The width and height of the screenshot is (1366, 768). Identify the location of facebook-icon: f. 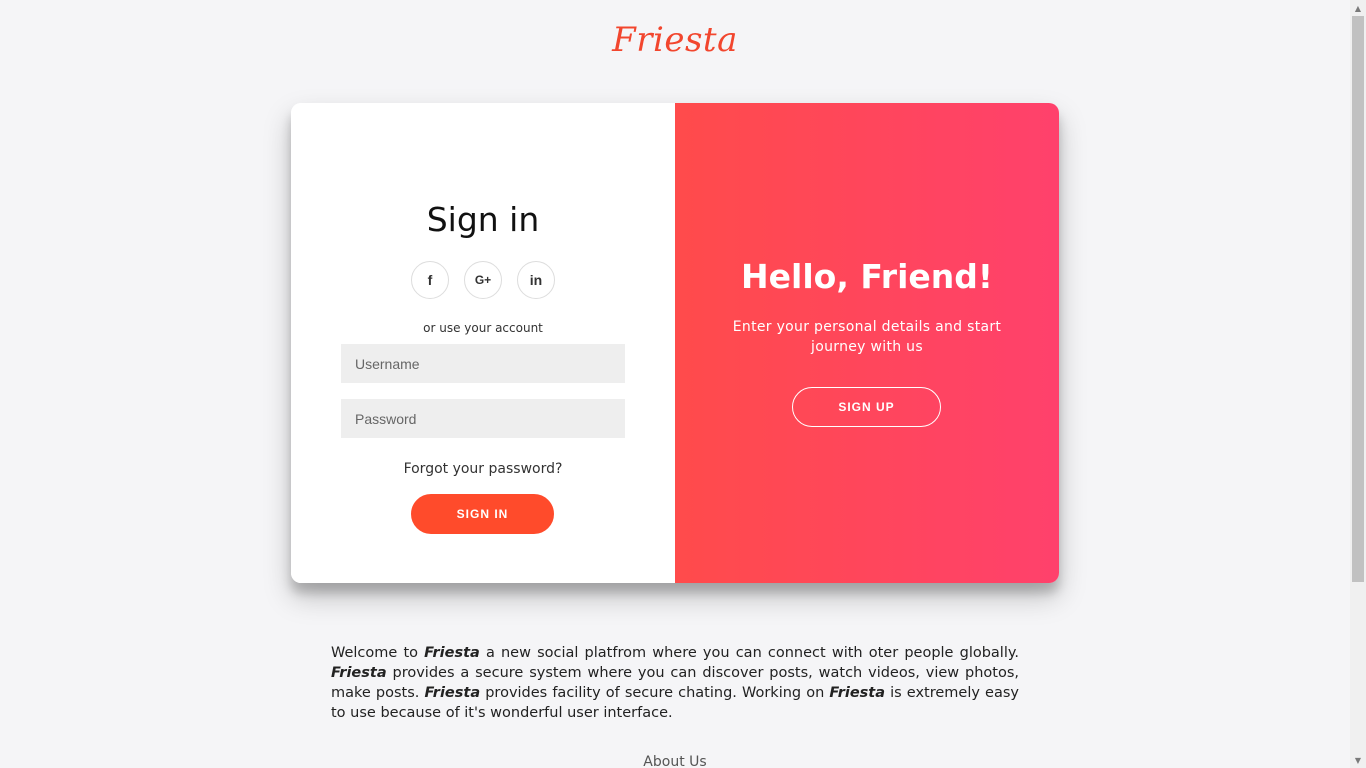
(430, 280).